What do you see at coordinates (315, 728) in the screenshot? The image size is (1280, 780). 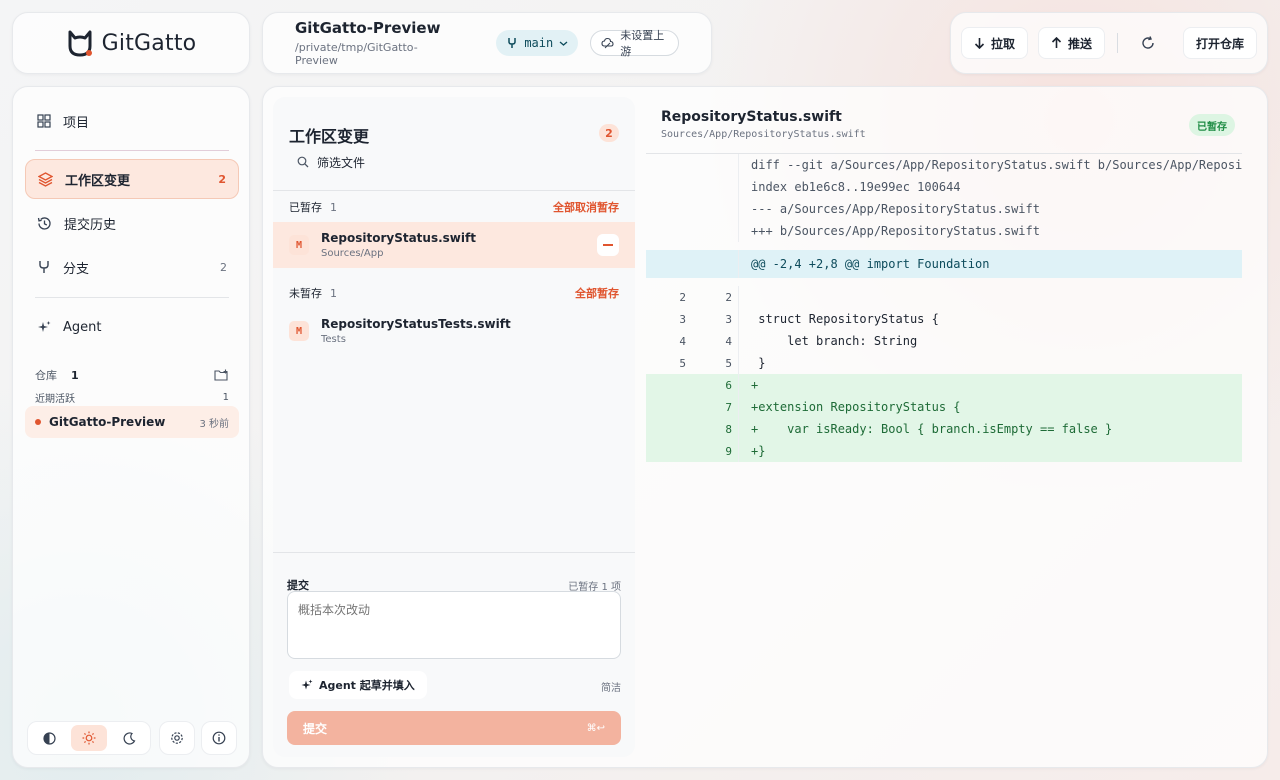 I see `commit-button-label: 提交` at bounding box center [315, 728].